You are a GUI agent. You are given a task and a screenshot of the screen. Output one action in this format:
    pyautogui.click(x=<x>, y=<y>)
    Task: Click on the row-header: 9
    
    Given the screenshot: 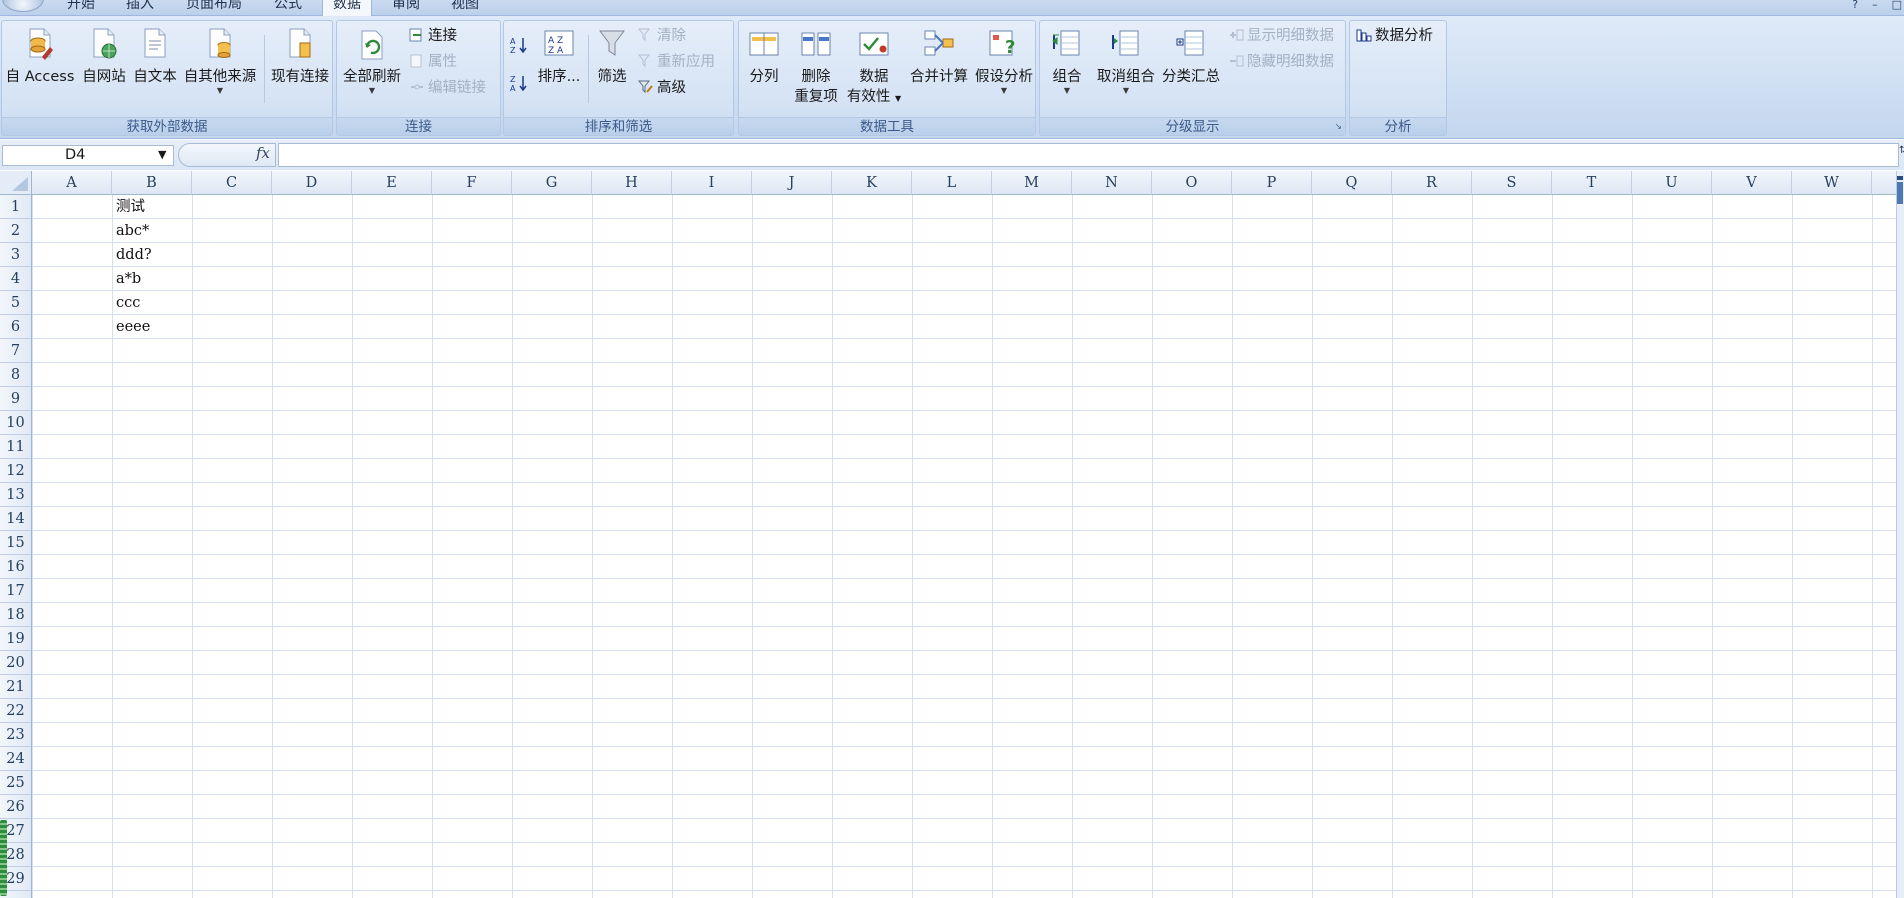 What is the action you would take?
    pyautogui.click(x=15, y=399)
    